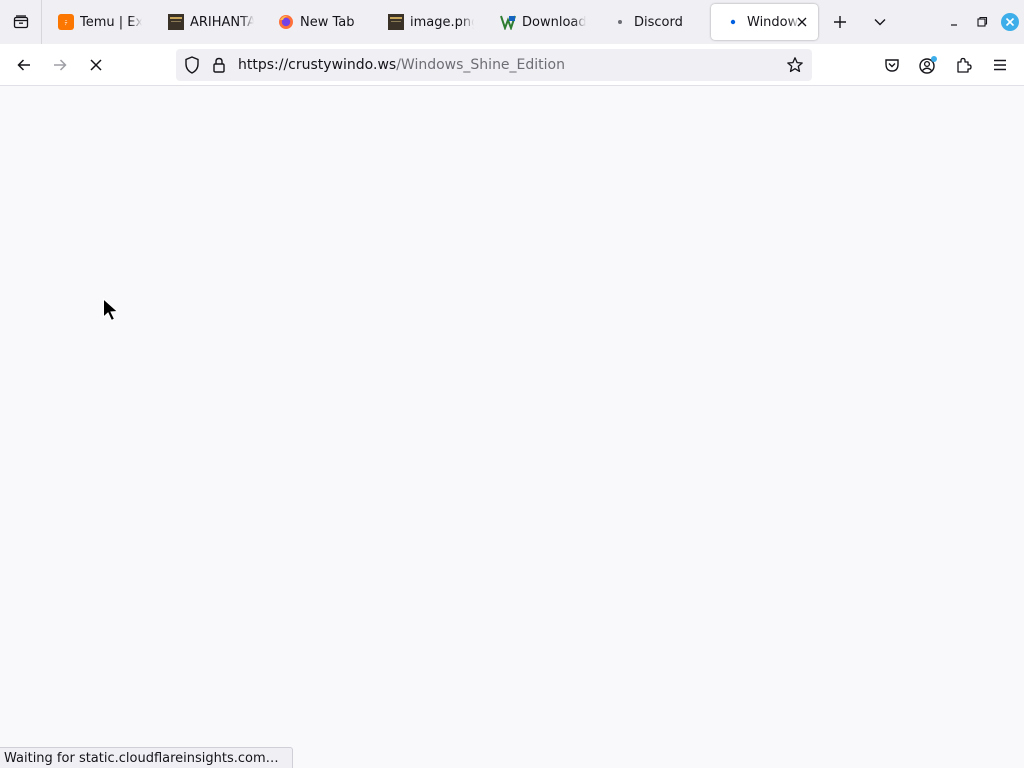 This screenshot has height=768, width=1024. I want to click on lock-icon, so click(219, 65).